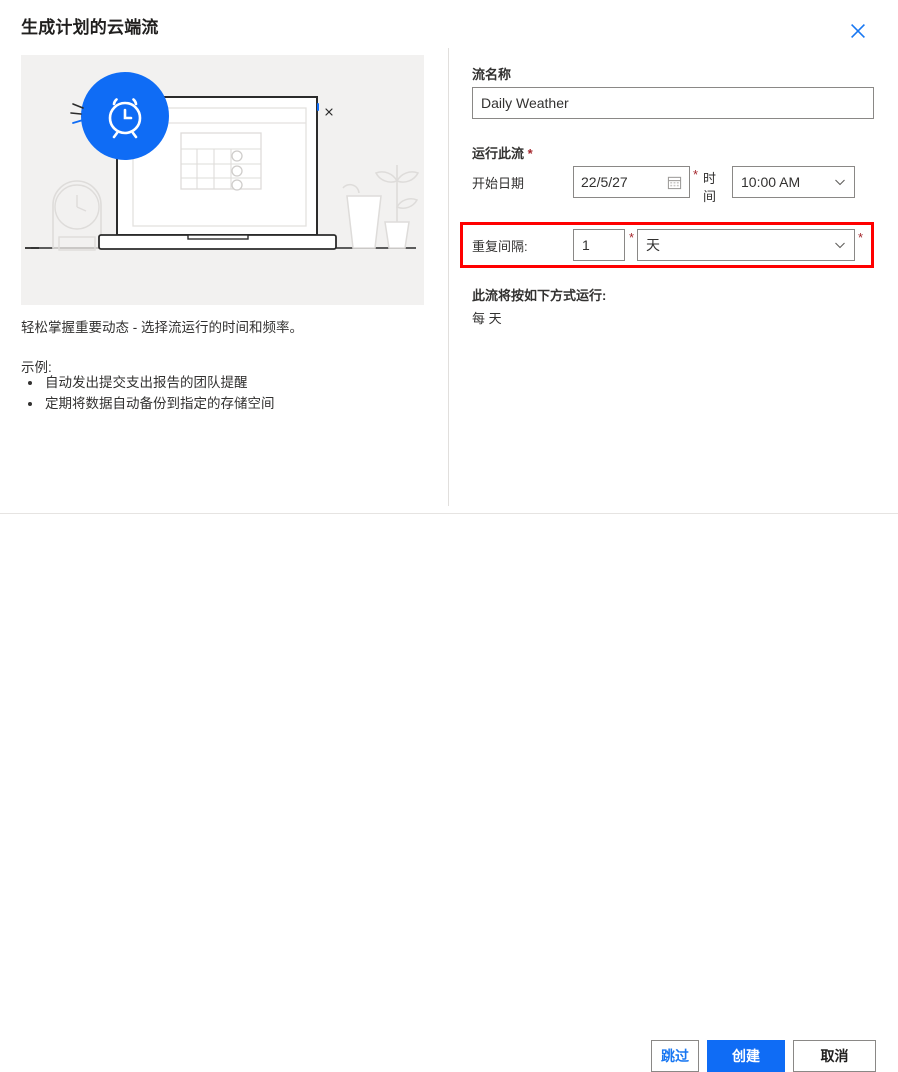  I want to click on list-item: 自动发出提交支出报告的团队提醒, so click(159, 382).